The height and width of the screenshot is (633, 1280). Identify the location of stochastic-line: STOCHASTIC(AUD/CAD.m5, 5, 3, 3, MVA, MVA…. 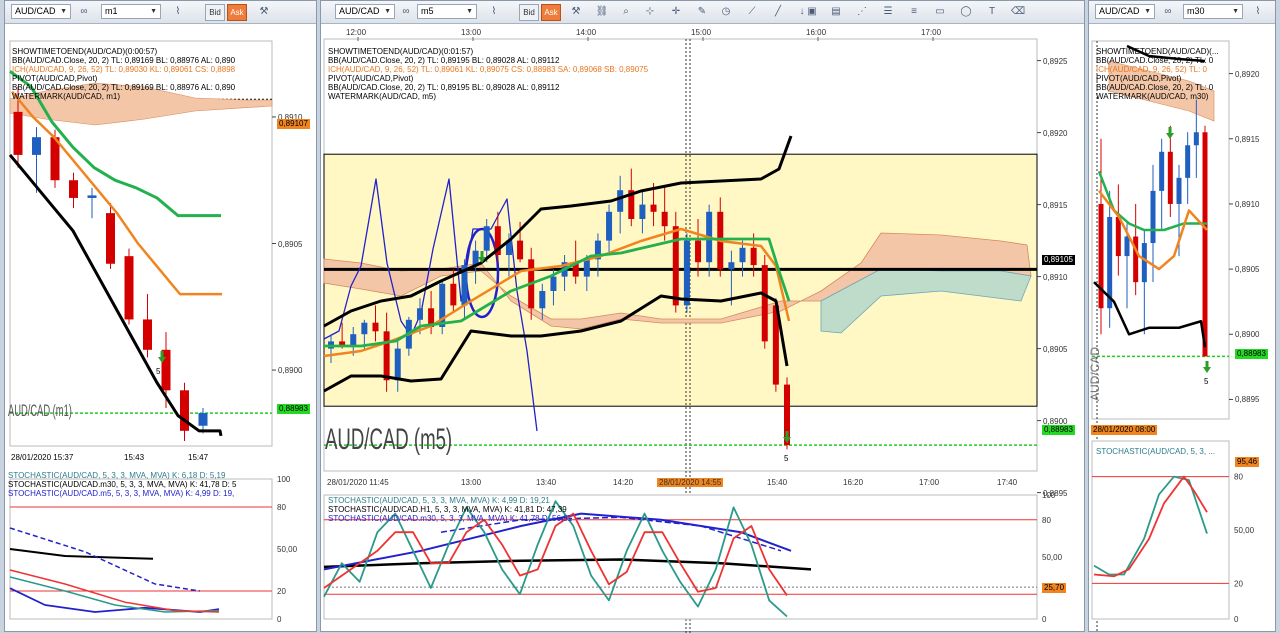
(121, 493).